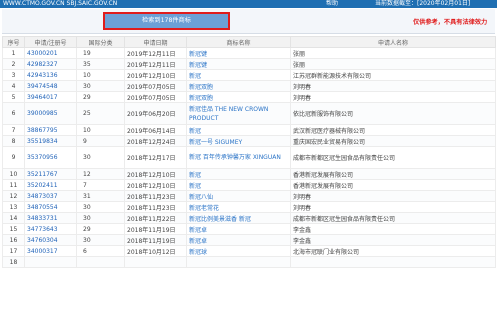 Image resolution: width=497 pixels, height=317 pixels. Describe the element at coordinates (201, 197) in the screenshot. I see `row-mark-link: 新冠八仙` at that location.